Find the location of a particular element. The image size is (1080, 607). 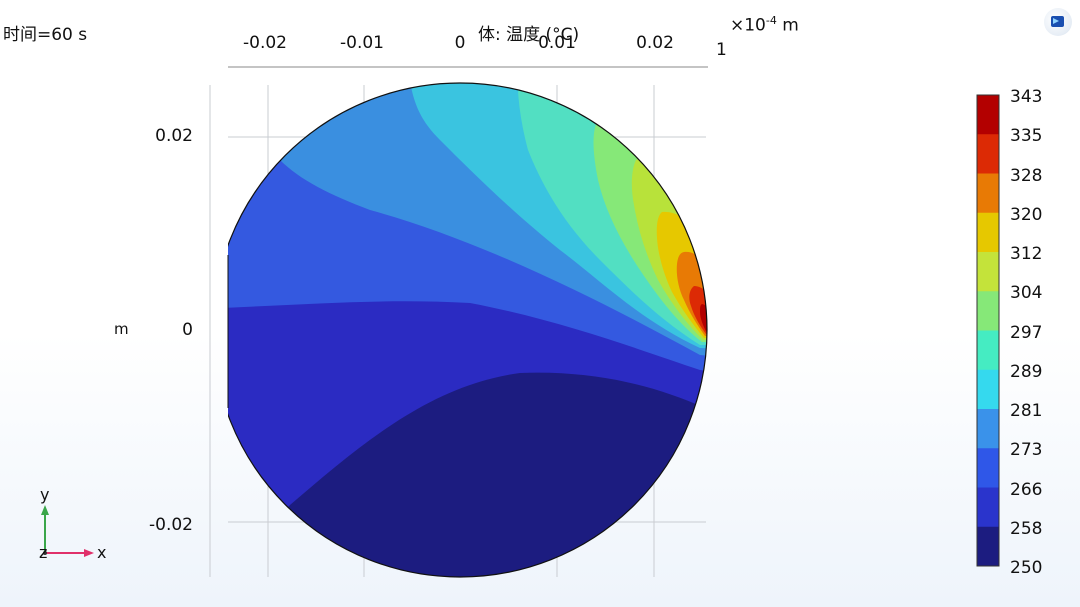

x-tick-label: -0.02 is located at coordinates (265, 43).